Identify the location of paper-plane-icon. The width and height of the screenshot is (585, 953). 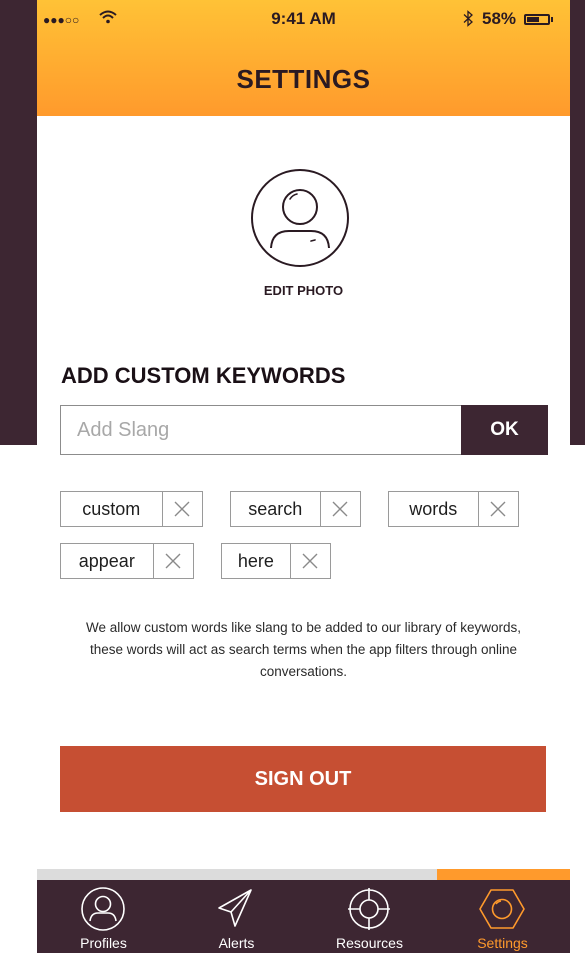
(235, 908).